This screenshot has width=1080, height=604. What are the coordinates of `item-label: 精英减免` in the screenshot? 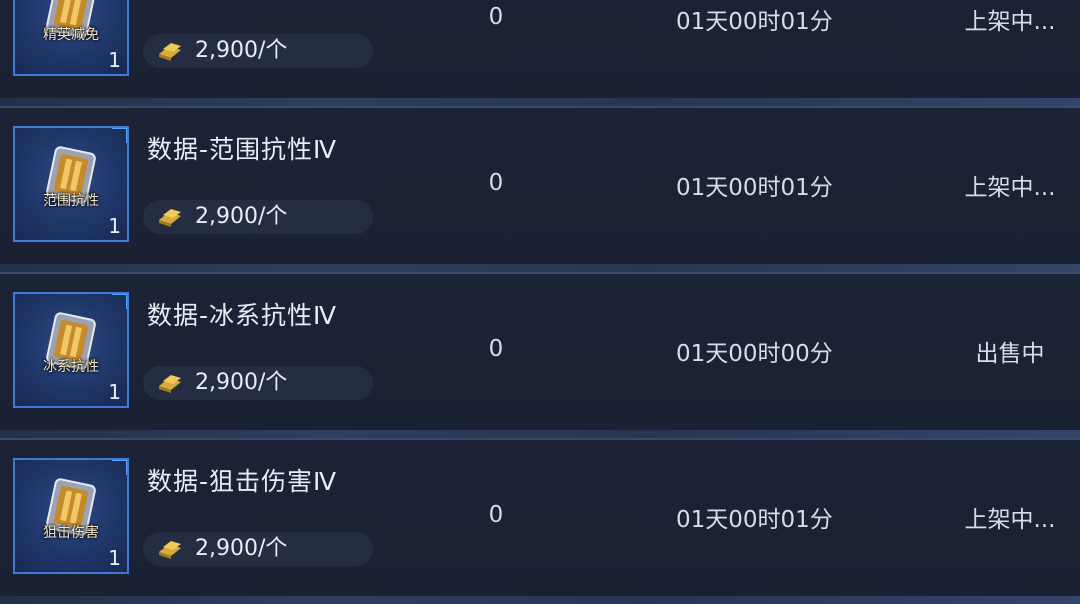 It's located at (71, 35).